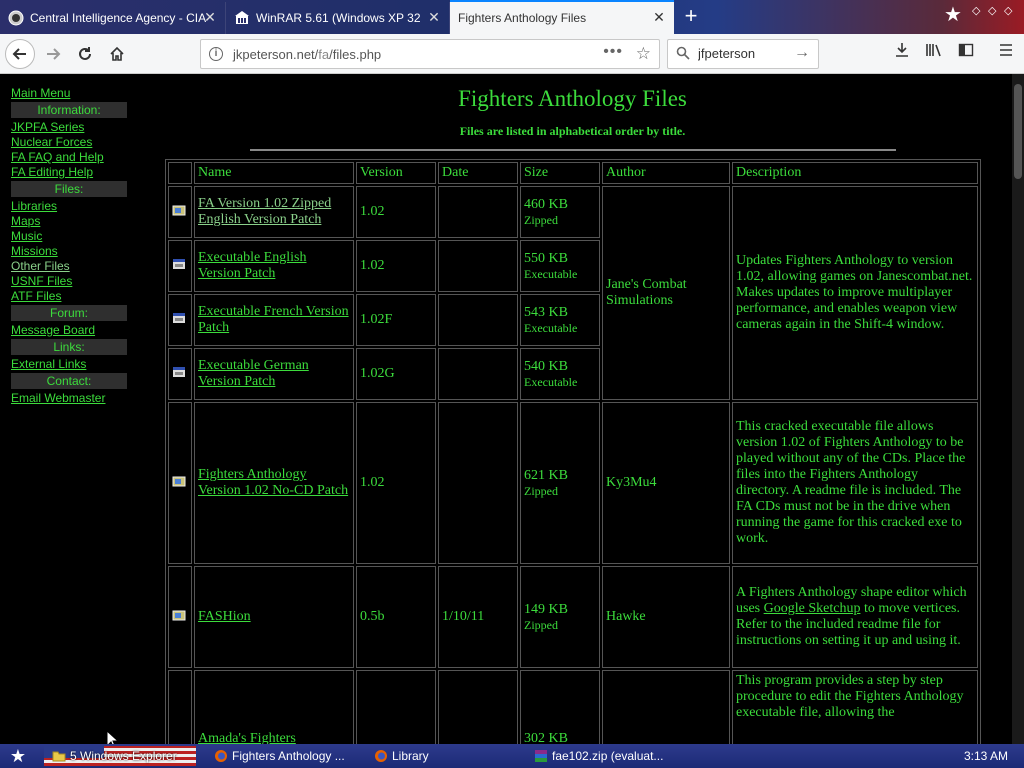 The height and width of the screenshot is (768, 1024). Describe the element at coordinates (551, 327) in the screenshot. I see `file-type: Executable` at that location.